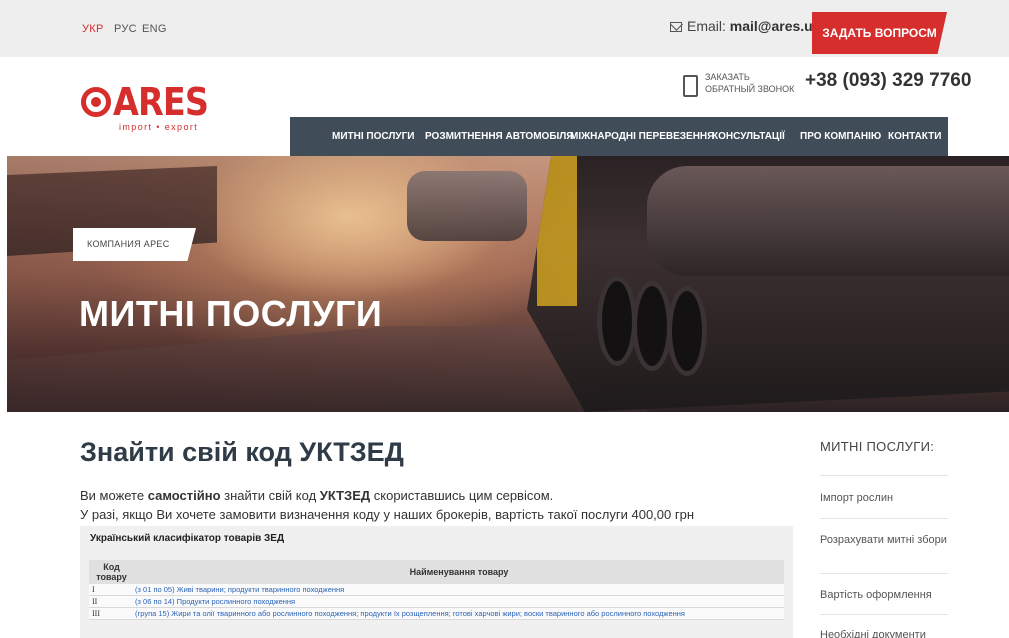 The height and width of the screenshot is (638, 1009). What do you see at coordinates (95, 601) in the screenshot?
I see `row-code: II` at bounding box center [95, 601].